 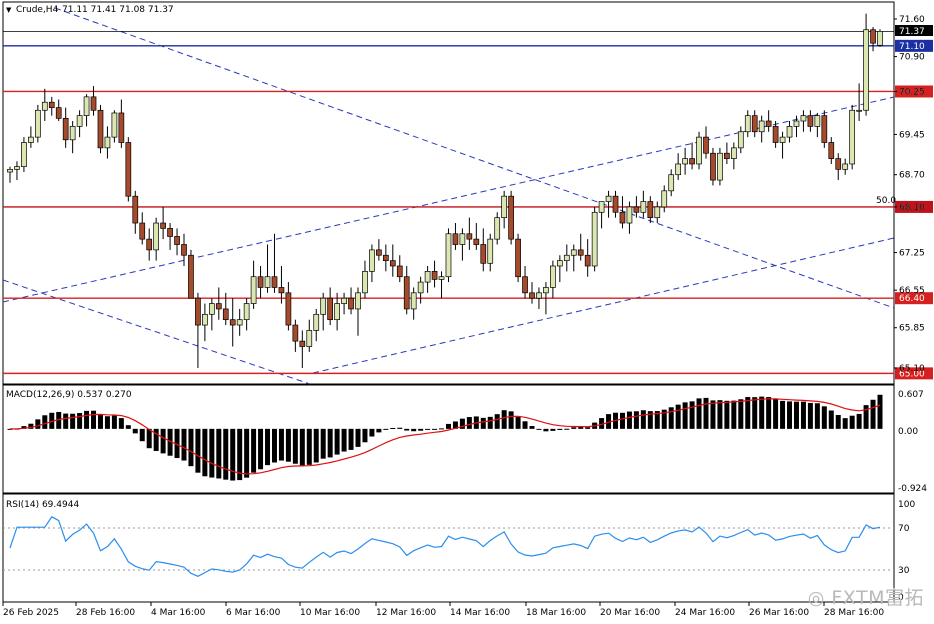 I want to click on time-label: 18 Mar 16:00, so click(x=556, y=613).